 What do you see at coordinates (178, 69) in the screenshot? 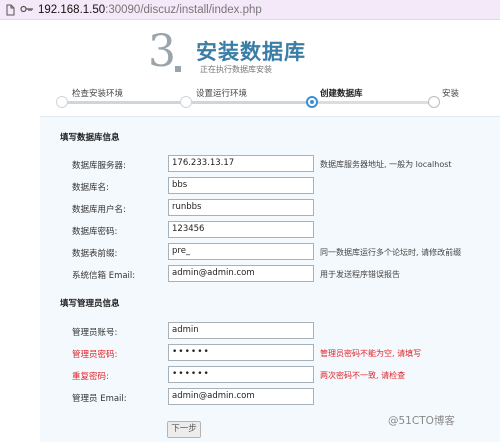
I see `step-dot` at bounding box center [178, 69].